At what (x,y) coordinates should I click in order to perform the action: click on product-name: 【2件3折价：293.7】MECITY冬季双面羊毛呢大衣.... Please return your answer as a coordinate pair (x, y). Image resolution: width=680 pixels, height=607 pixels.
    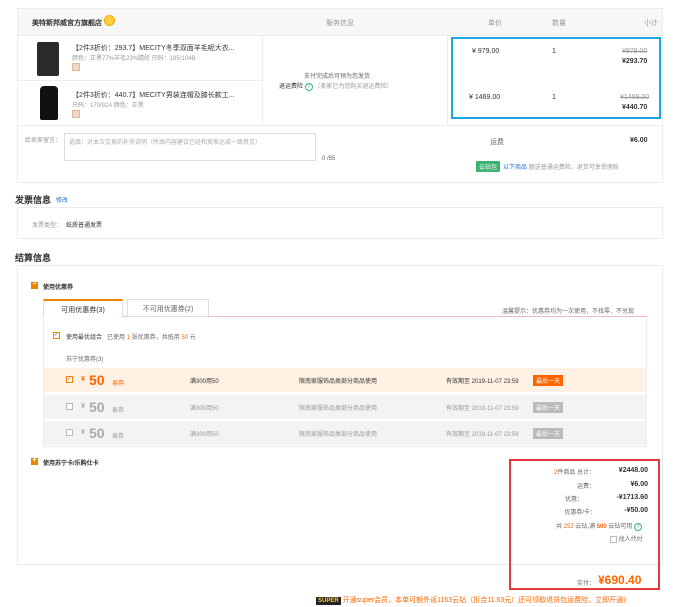
    Looking at the image, I should click on (153, 48).